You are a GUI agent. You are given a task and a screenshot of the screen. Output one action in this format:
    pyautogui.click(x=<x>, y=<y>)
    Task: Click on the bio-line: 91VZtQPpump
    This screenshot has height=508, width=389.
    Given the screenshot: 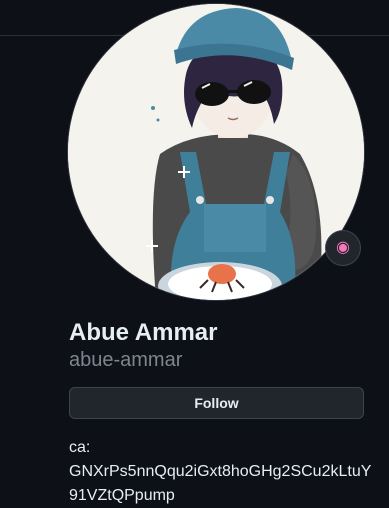 What is the action you would take?
    pyautogui.click(x=122, y=495)
    